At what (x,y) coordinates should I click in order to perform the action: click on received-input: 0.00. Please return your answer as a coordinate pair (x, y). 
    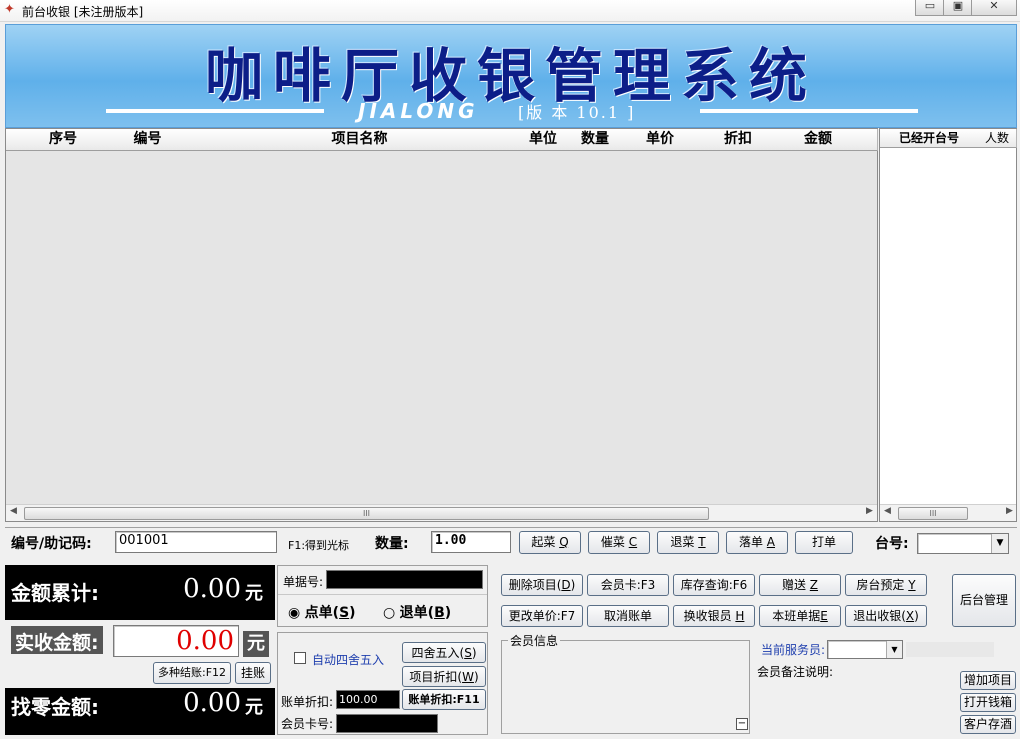
    Looking at the image, I should click on (176, 641).